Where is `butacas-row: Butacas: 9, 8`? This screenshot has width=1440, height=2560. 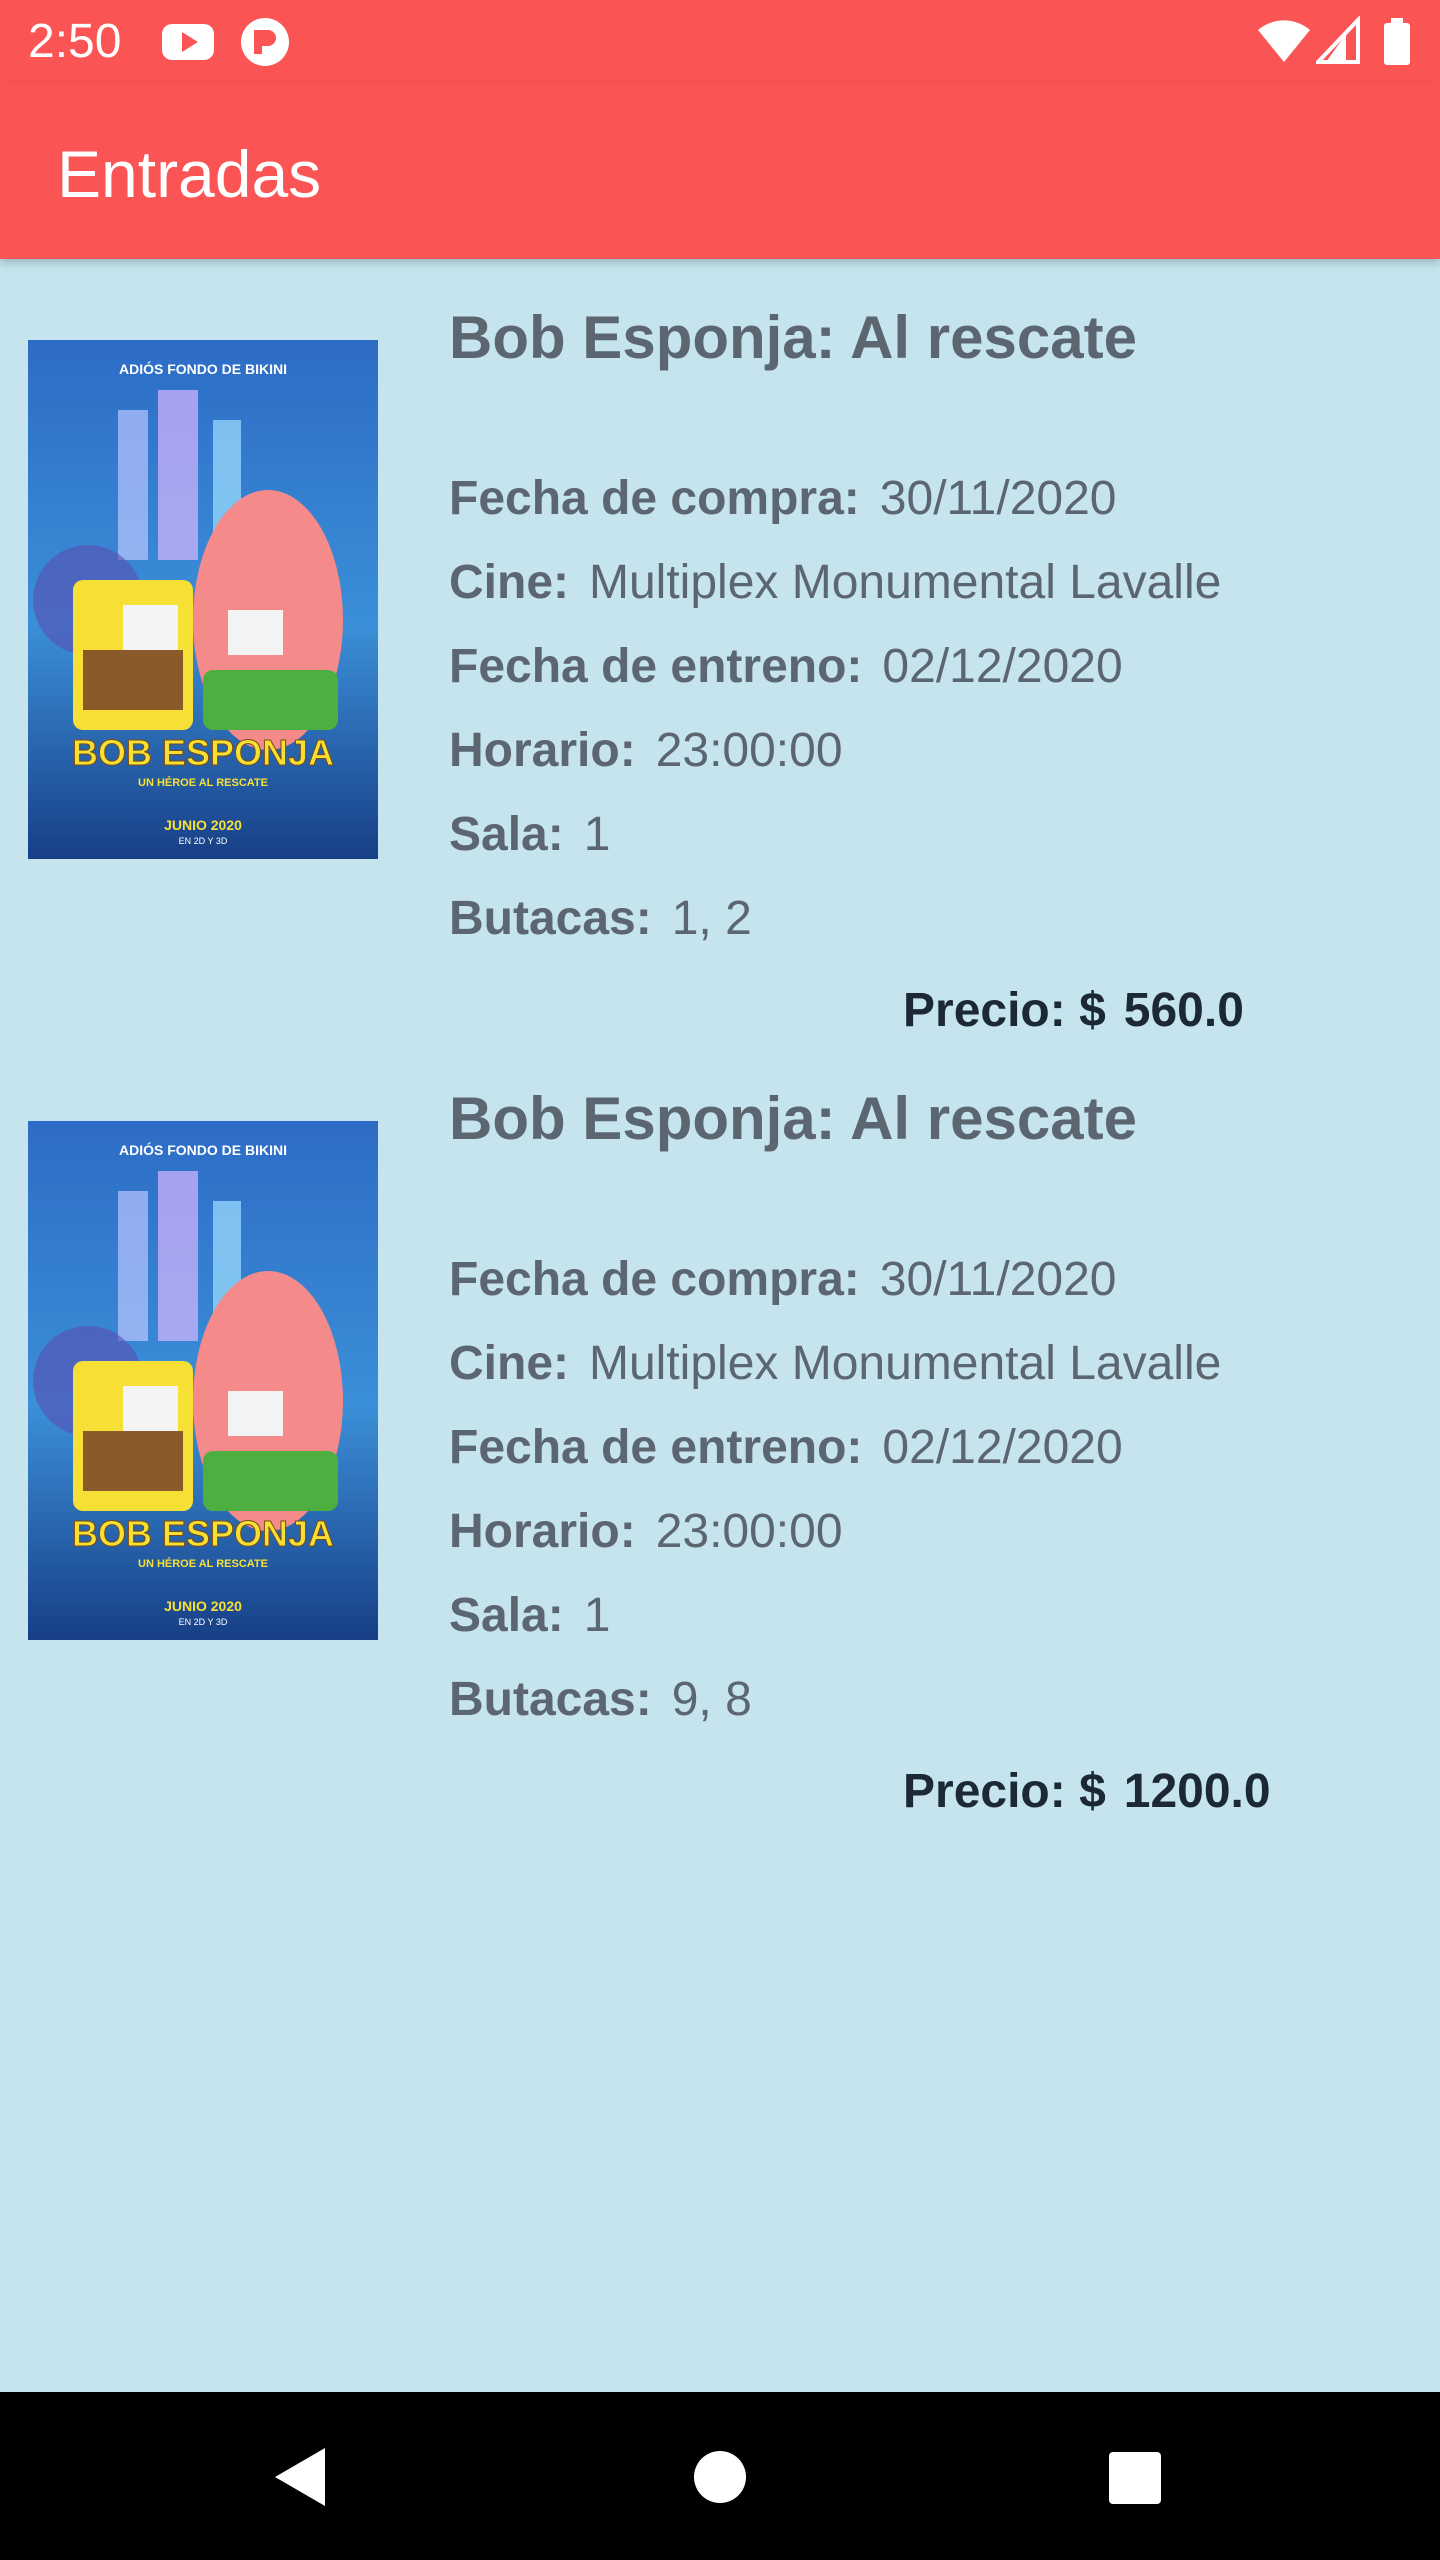
butacas-row: Butacas: 9, 8 is located at coordinates (600, 1700).